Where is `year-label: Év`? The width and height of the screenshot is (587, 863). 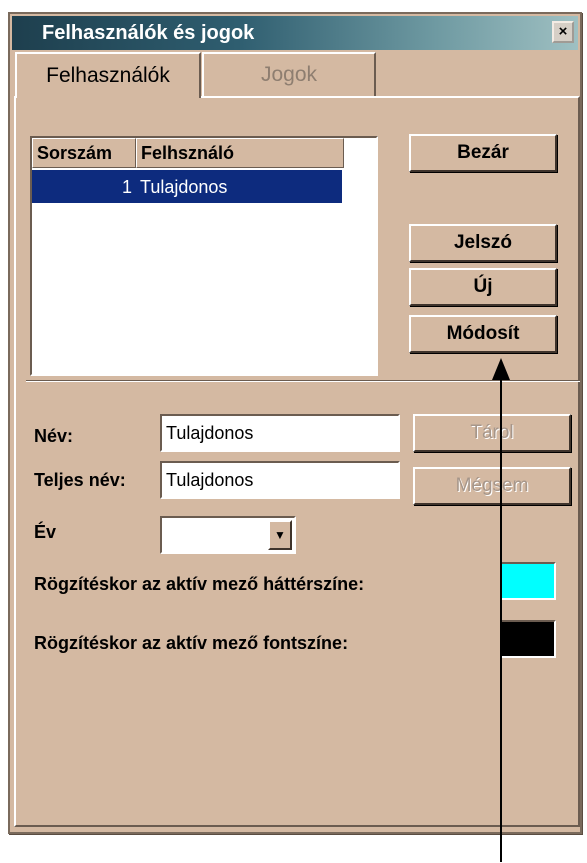
year-label: Év is located at coordinates (45, 532).